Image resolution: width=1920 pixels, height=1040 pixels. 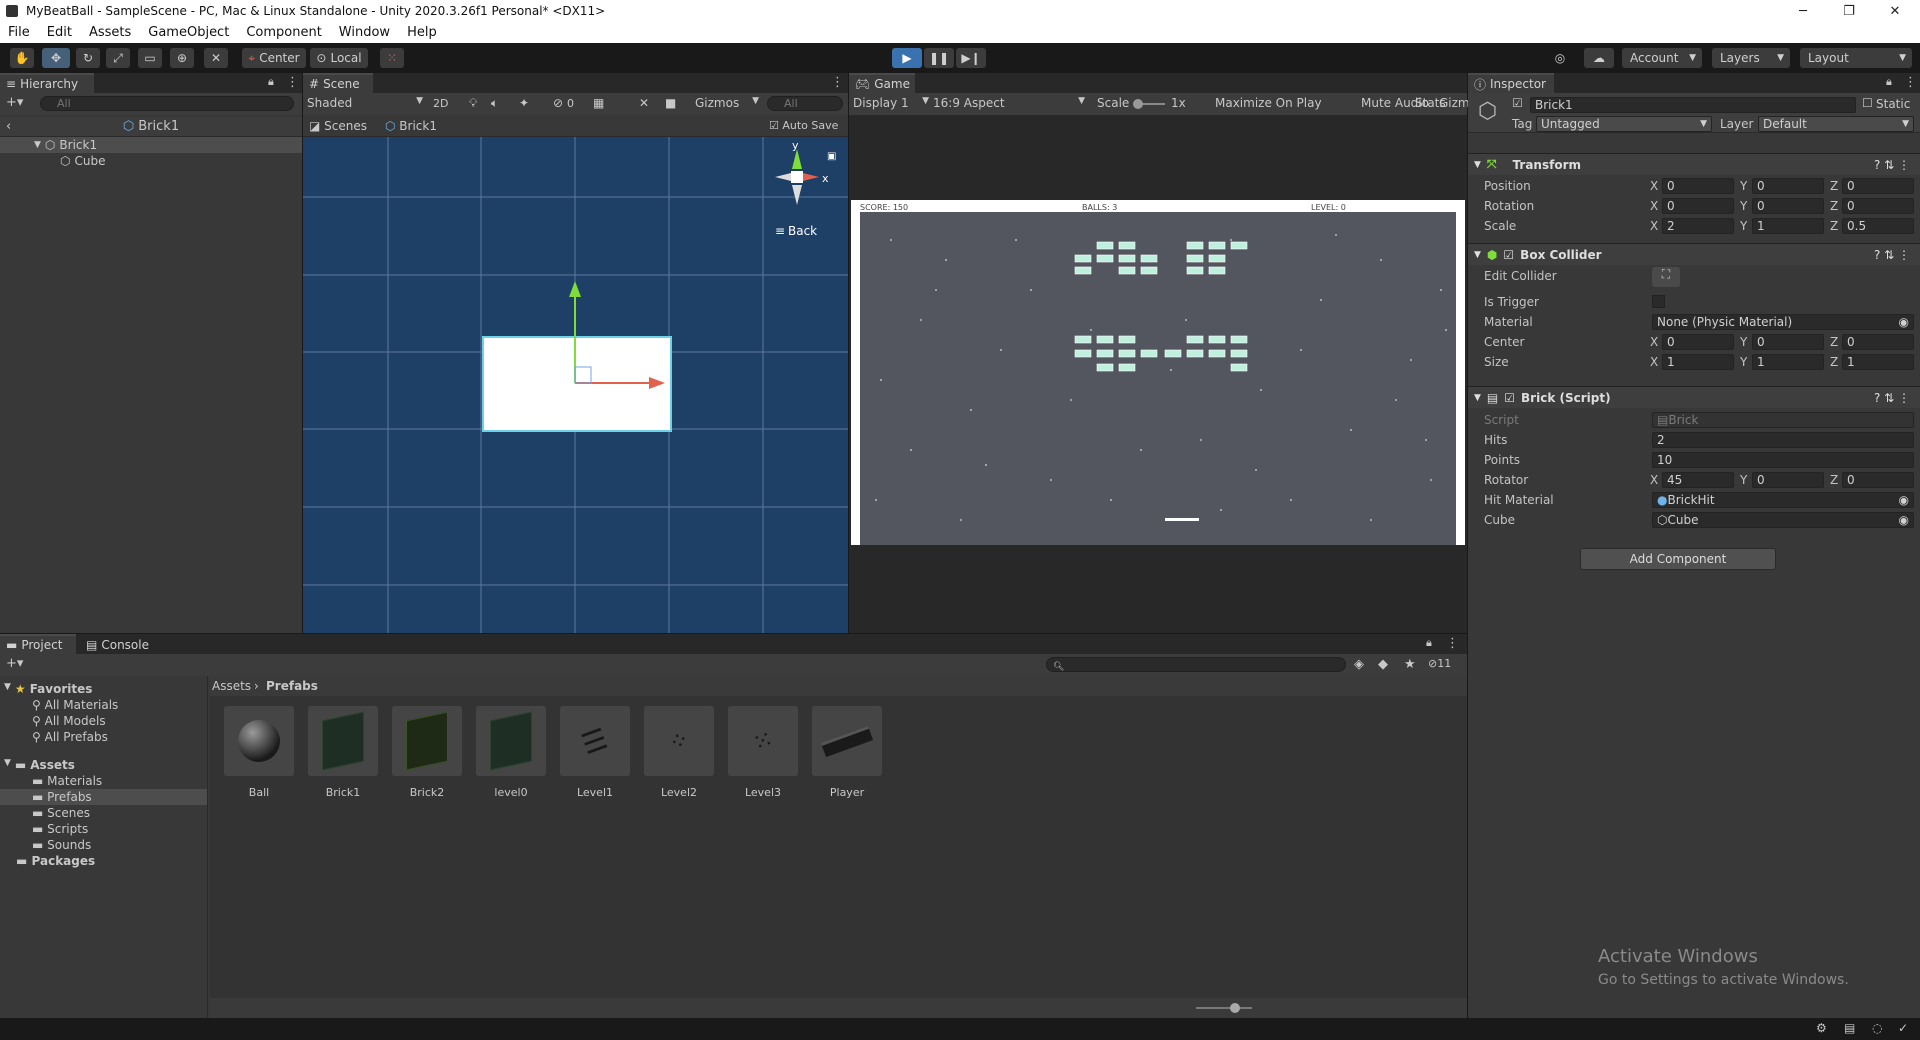 I want to click on size-z-field: 1, so click(x=1878, y=362).